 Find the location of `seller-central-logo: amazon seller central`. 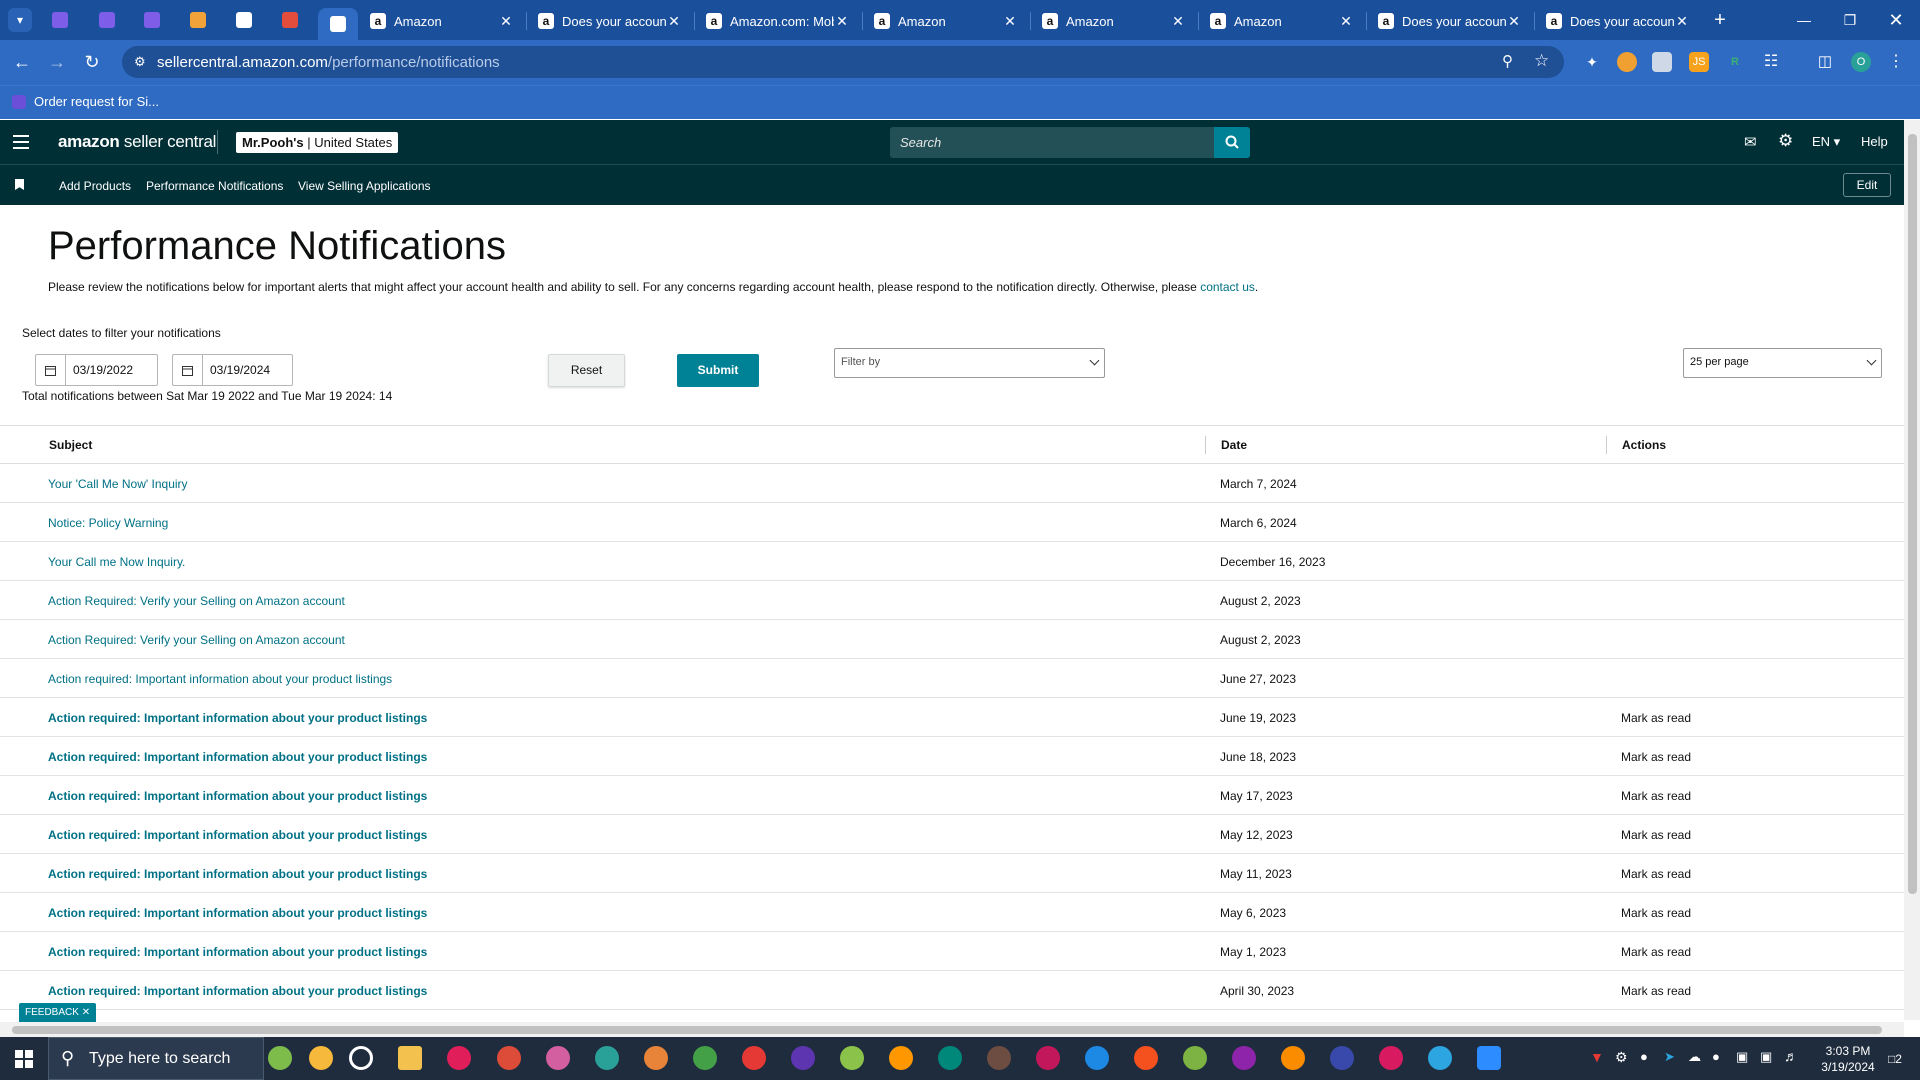

seller-central-logo: amazon seller central is located at coordinates (137, 142).